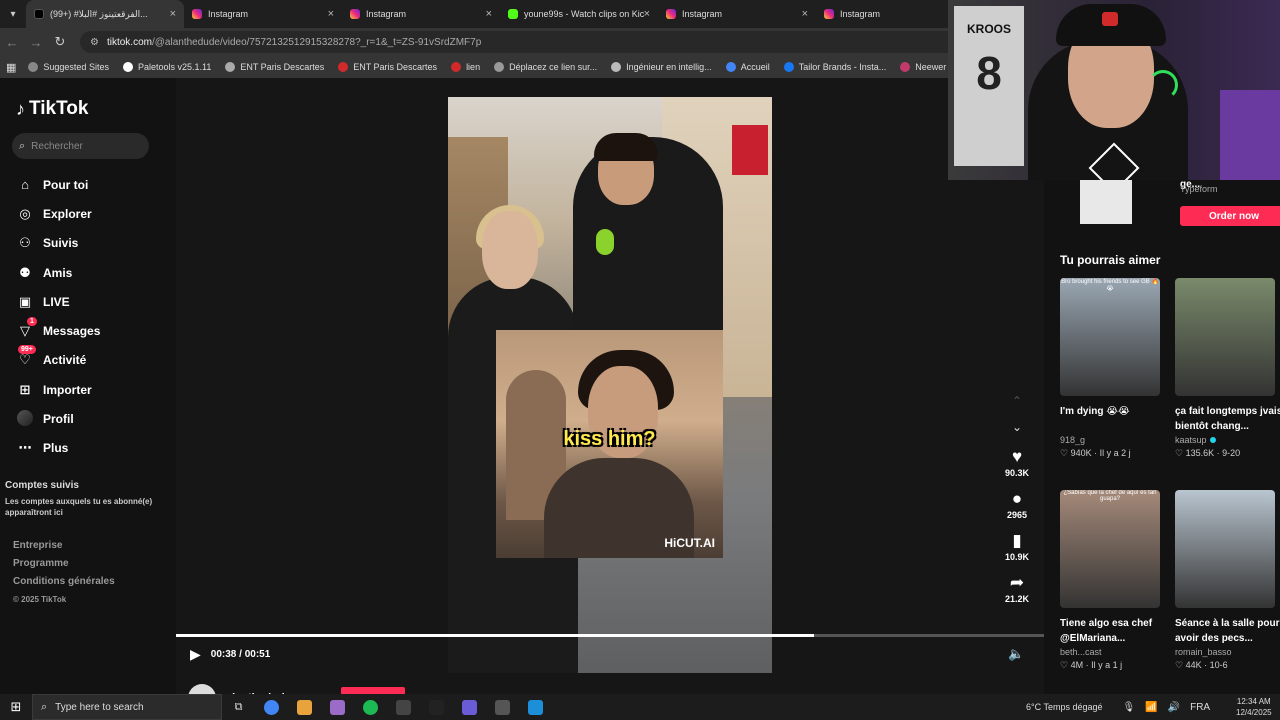  Describe the element at coordinates (1095, 453) in the screenshot. I see `video-stats: ♡ 940K · Il y a 2 j` at that location.